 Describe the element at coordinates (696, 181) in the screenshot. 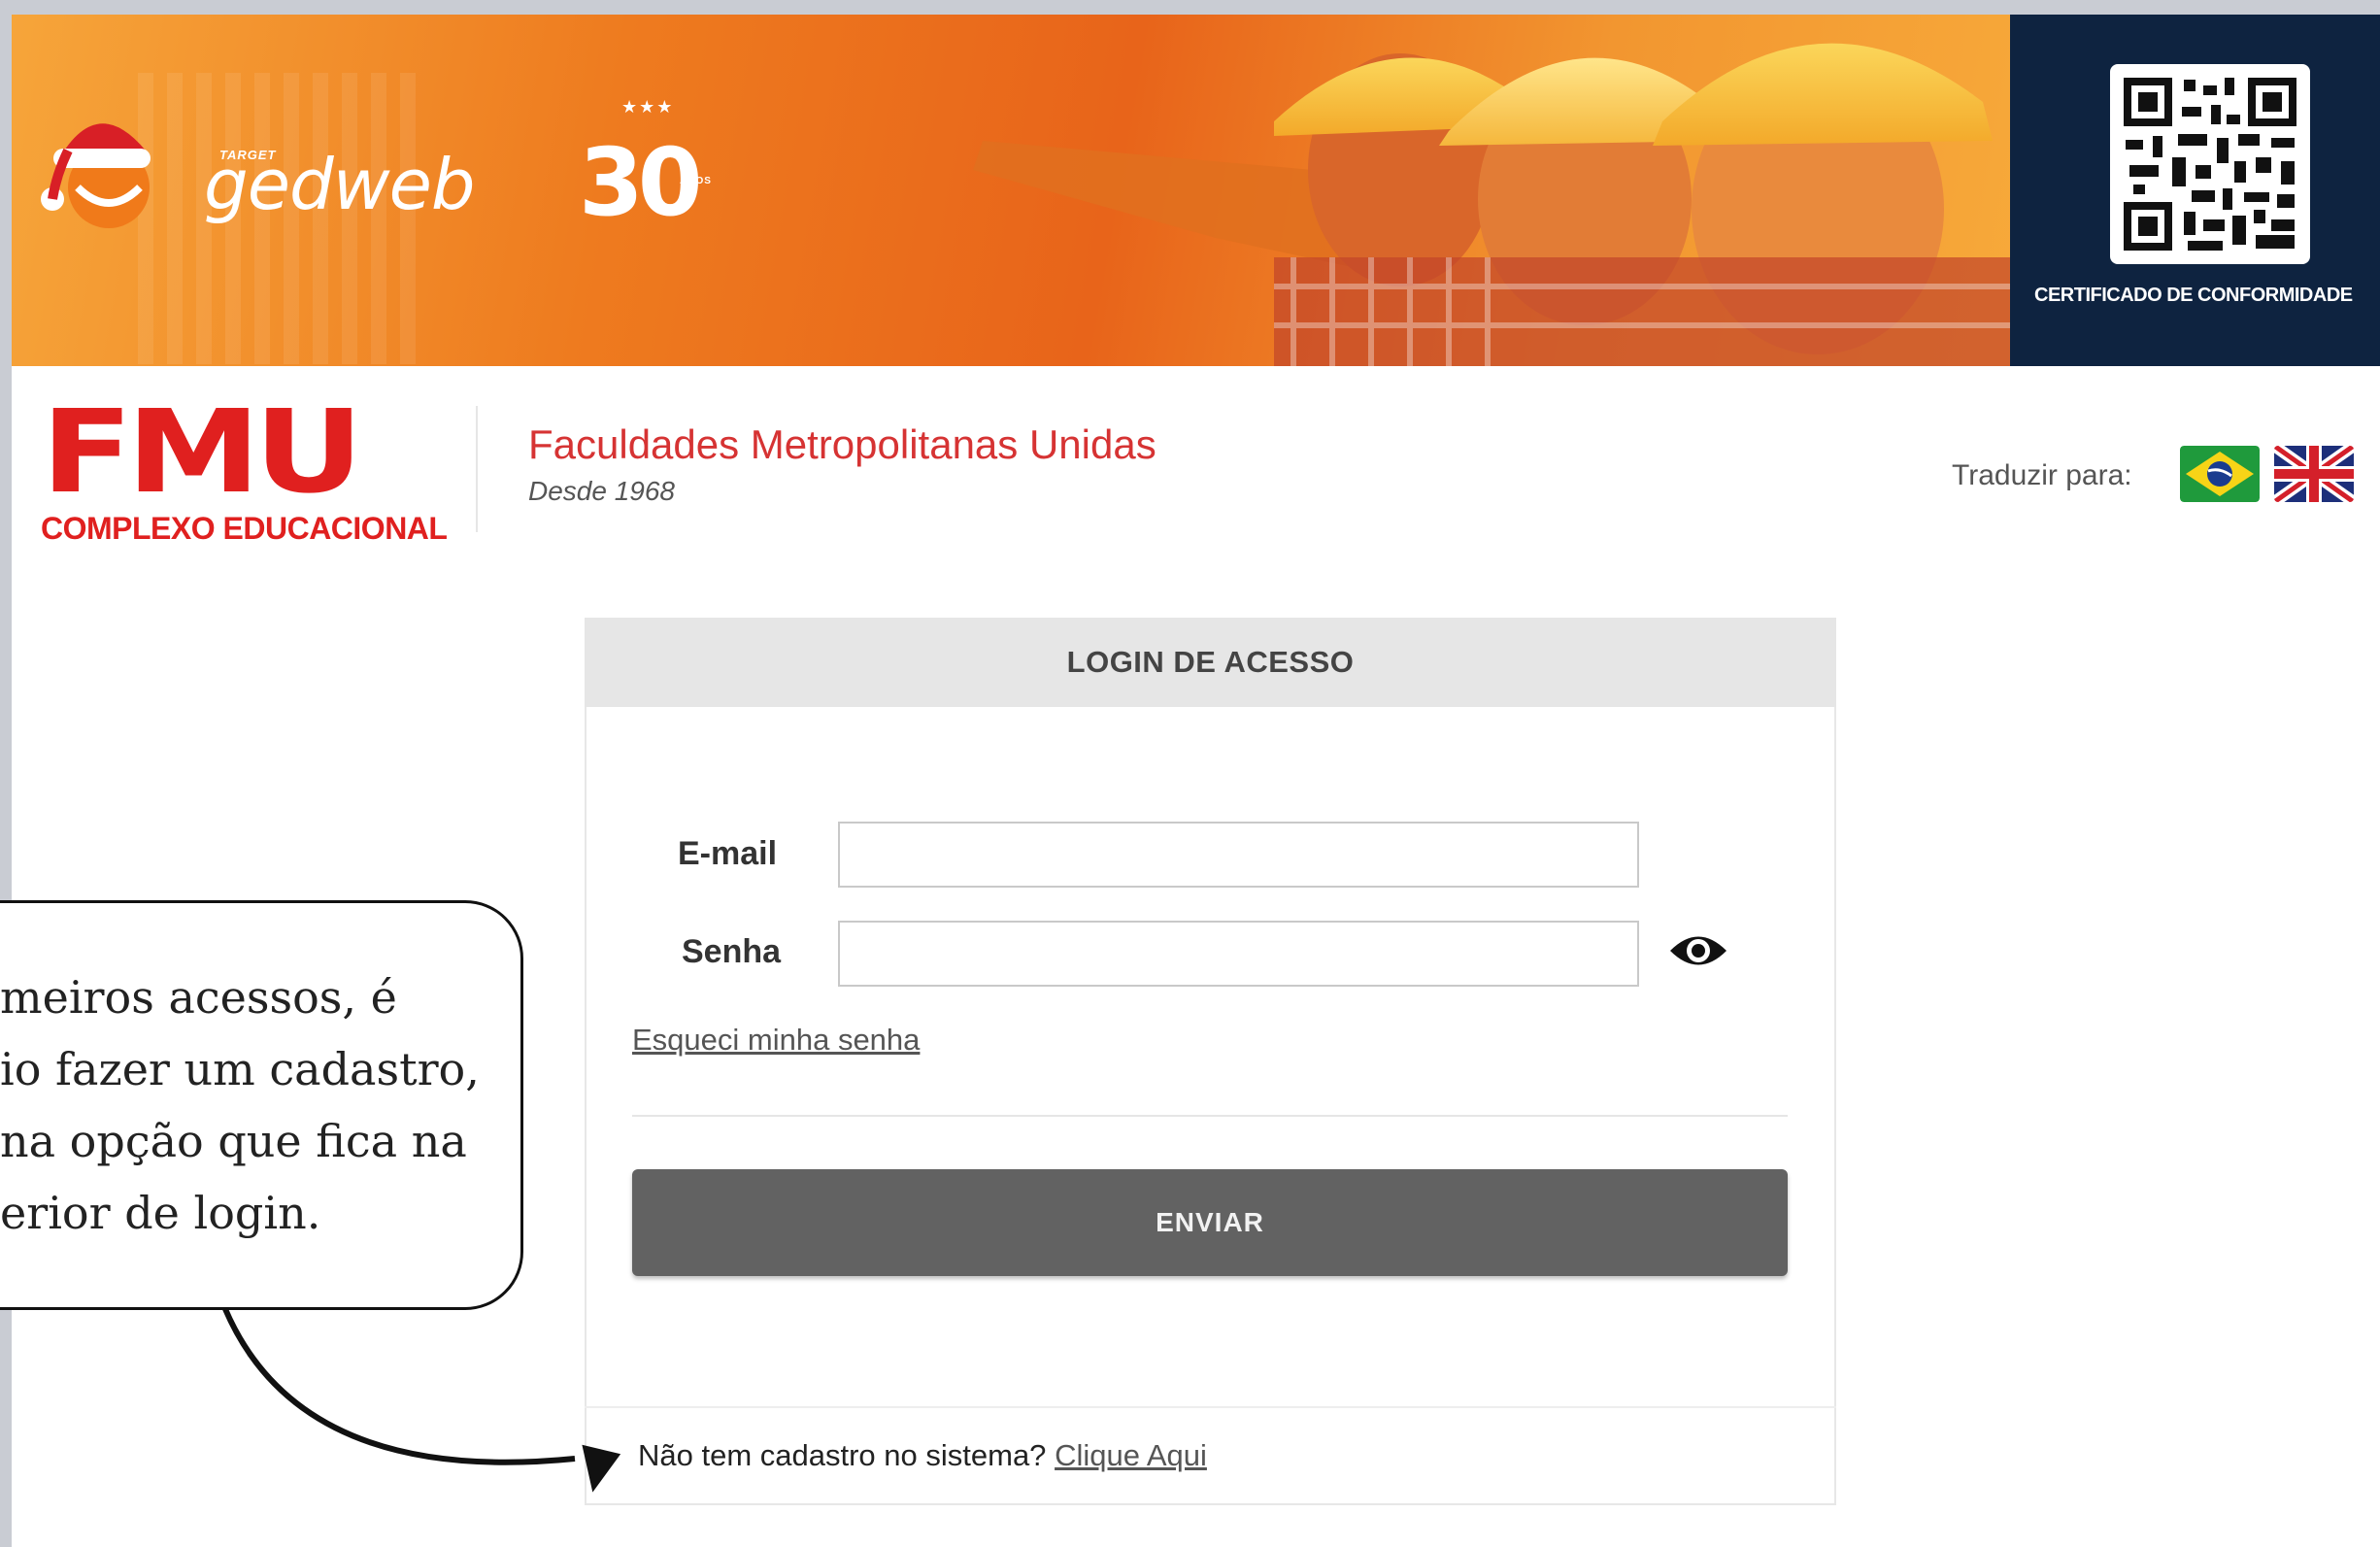

I see `anniversary-suffix: ANOS` at that location.